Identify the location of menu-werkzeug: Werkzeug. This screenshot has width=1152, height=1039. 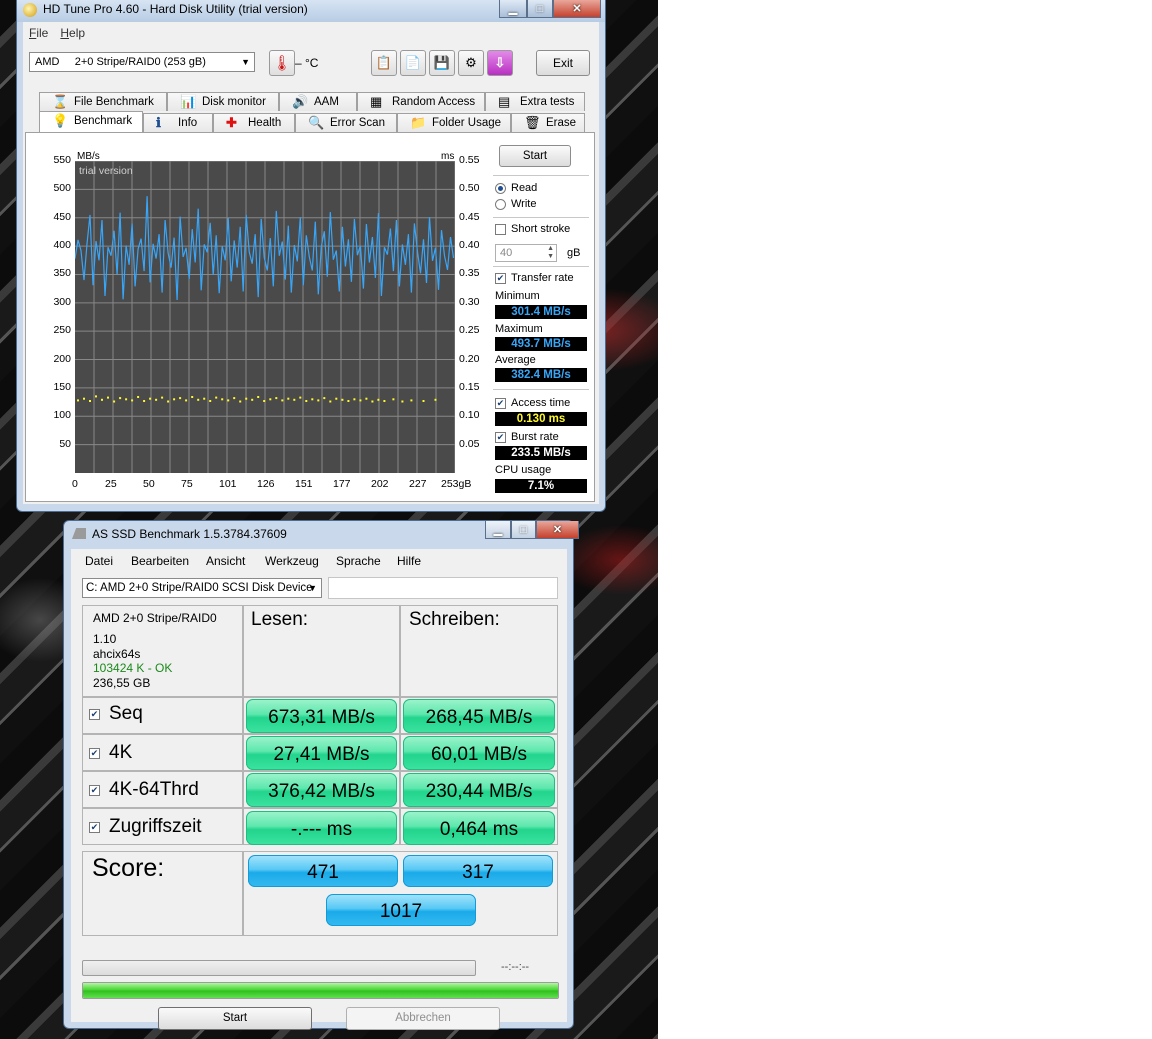
(292, 561).